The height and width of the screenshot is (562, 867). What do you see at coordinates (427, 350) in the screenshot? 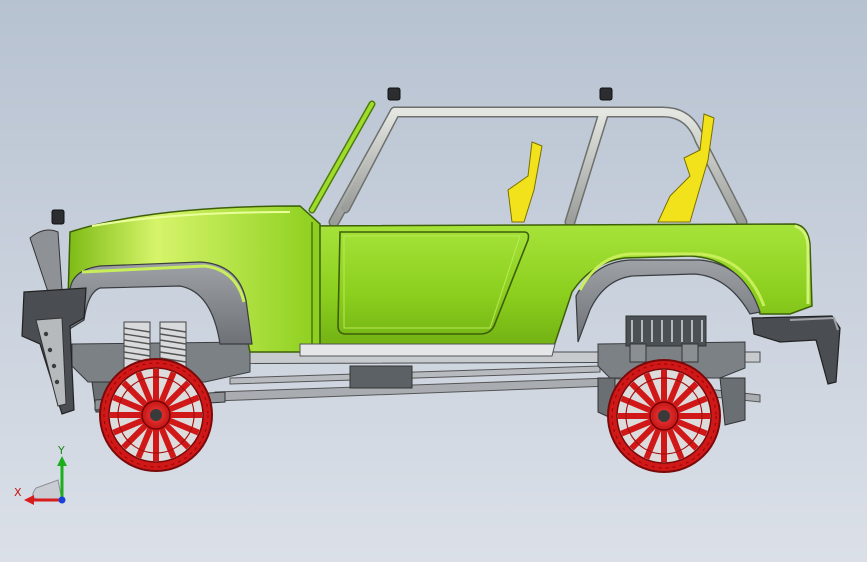
I see `rocker-panel` at bounding box center [427, 350].